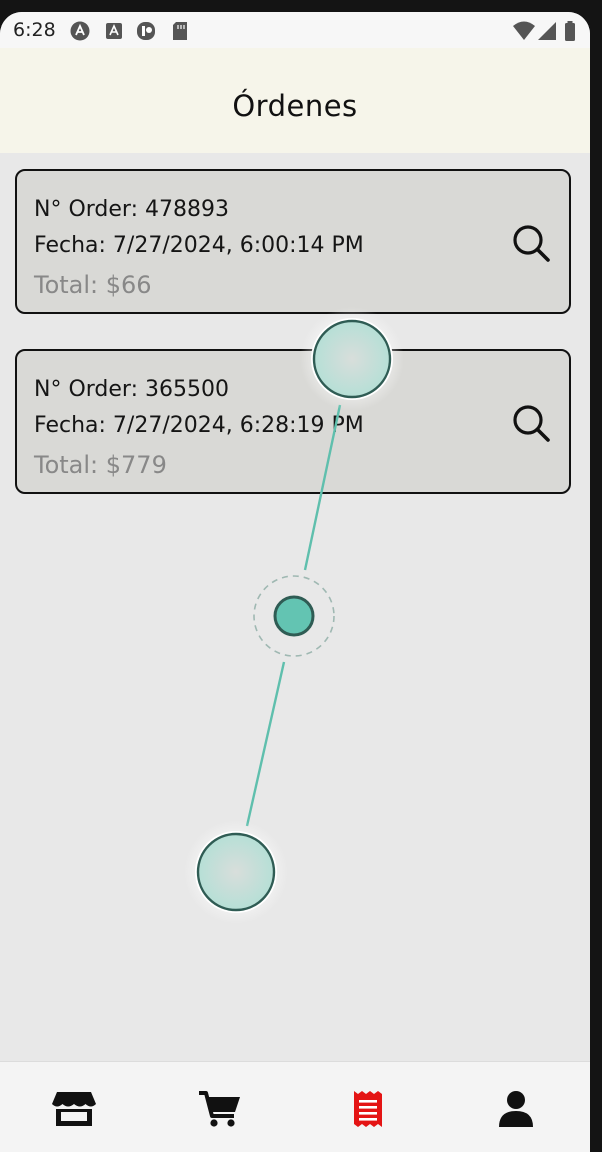  What do you see at coordinates (295, 1106) in the screenshot?
I see `bottom-nav` at bounding box center [295, 1106].